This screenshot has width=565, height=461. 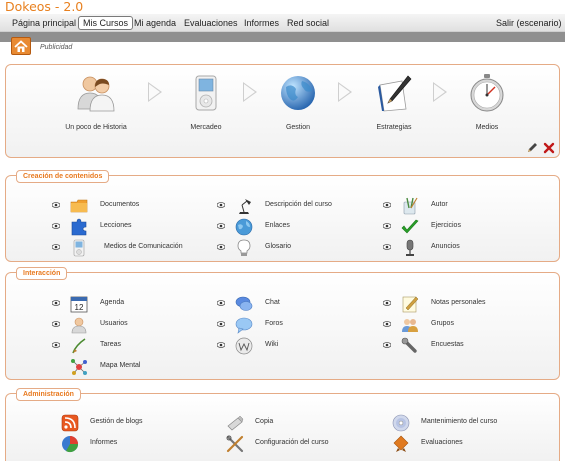 What do you see at coordinates (459, 421) in the screenshot?
I see `tool-label: Mantenimiento del curso` at bounding box center [459, 421].